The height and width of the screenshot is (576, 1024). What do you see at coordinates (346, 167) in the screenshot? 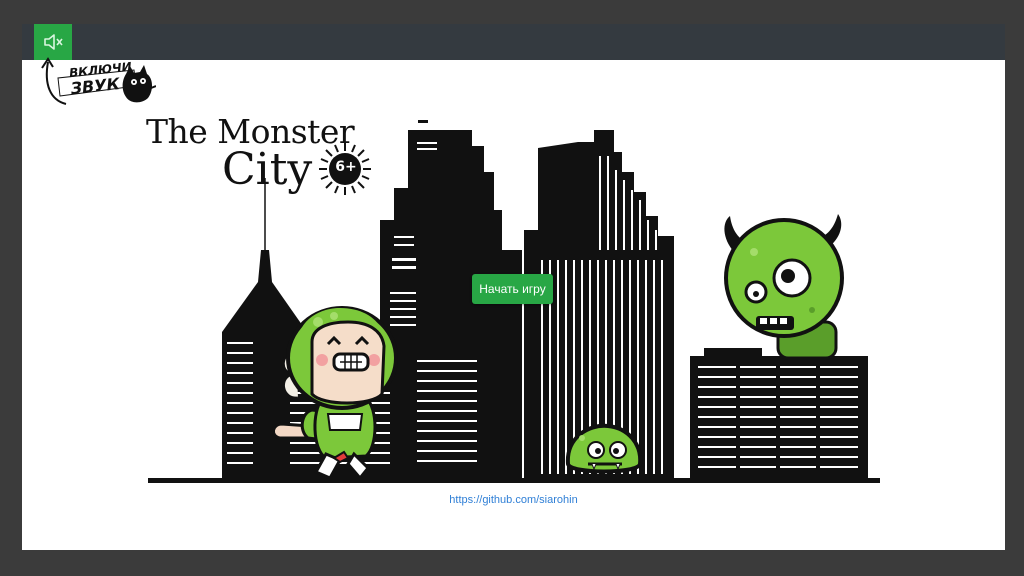
I see `age-rating: 6+` at bounding box center [346, 167].